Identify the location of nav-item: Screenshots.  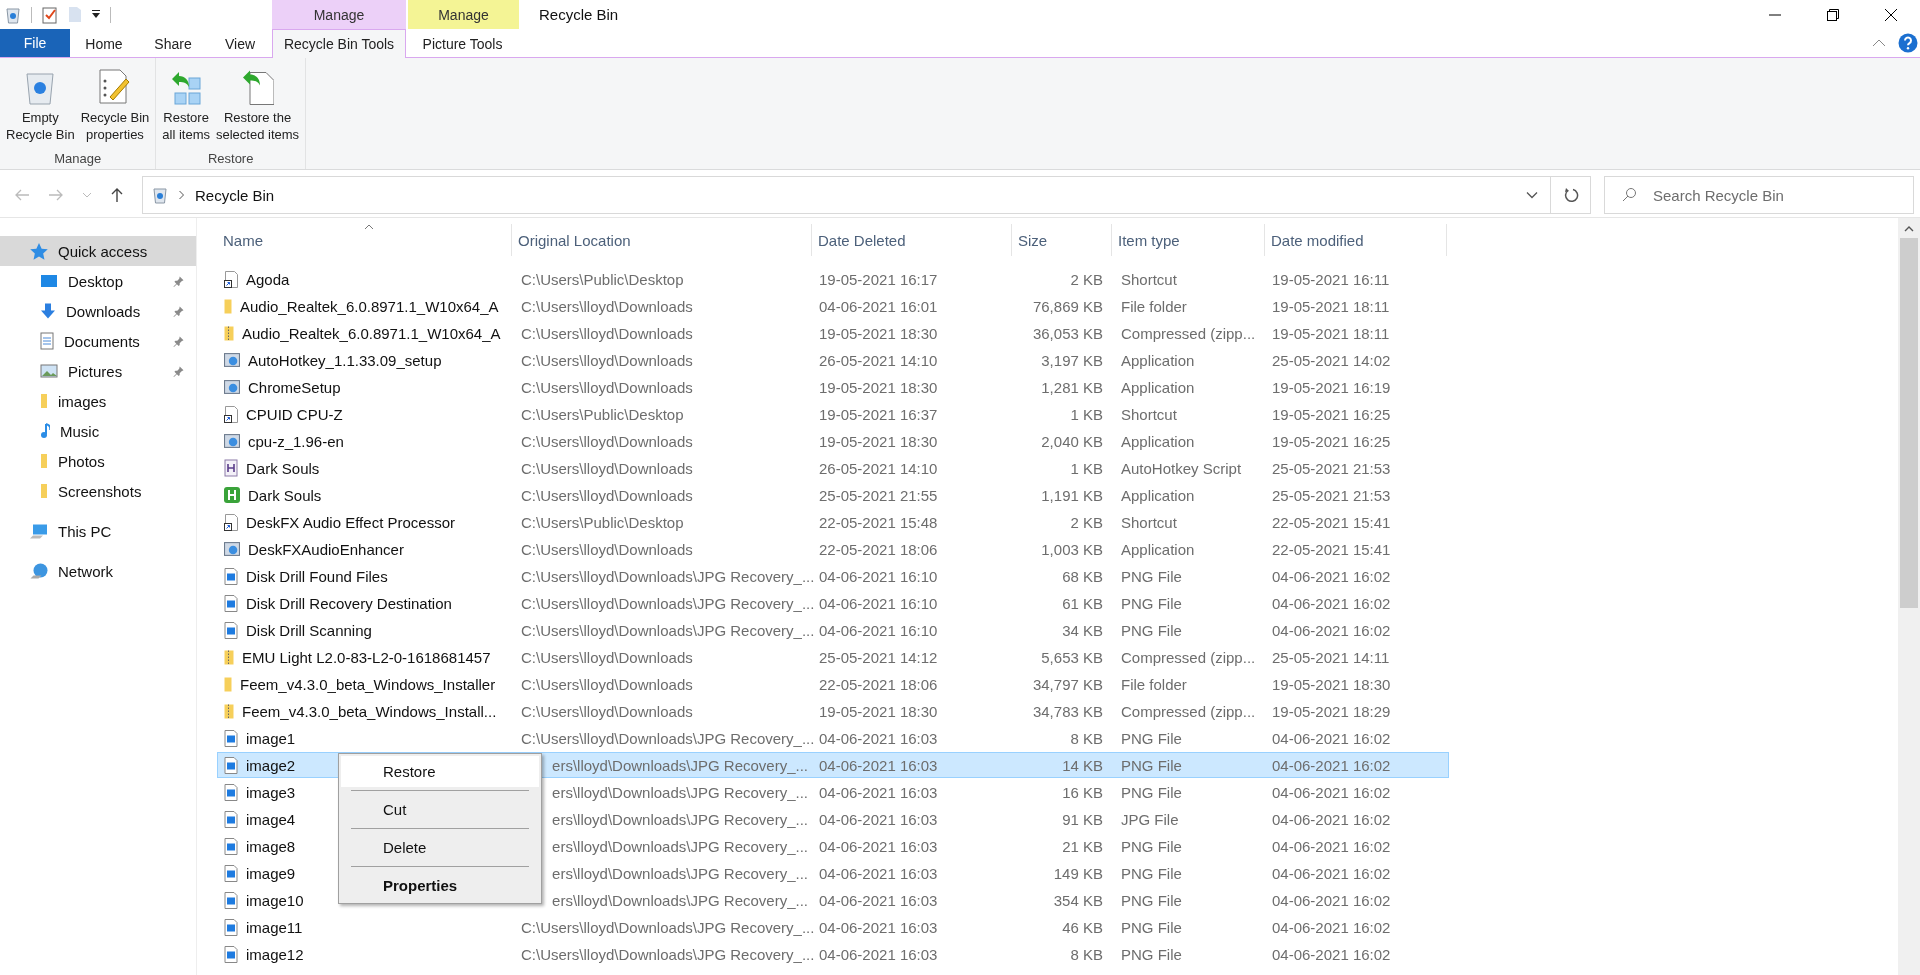
(98, 491).